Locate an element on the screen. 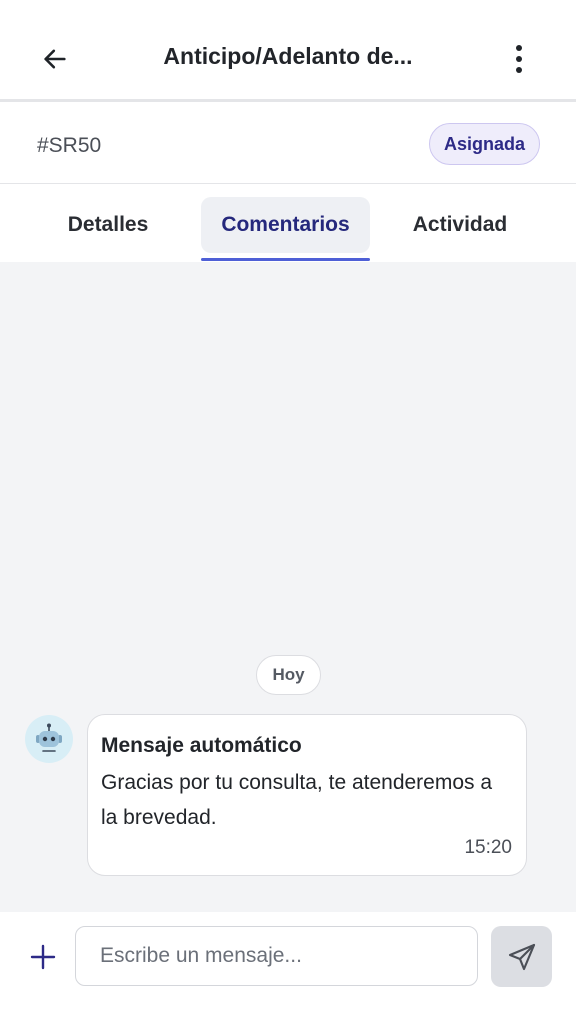 The height and width of the screenshot is (1024, 576). bot-avatar is located at coordinates (49, 739).